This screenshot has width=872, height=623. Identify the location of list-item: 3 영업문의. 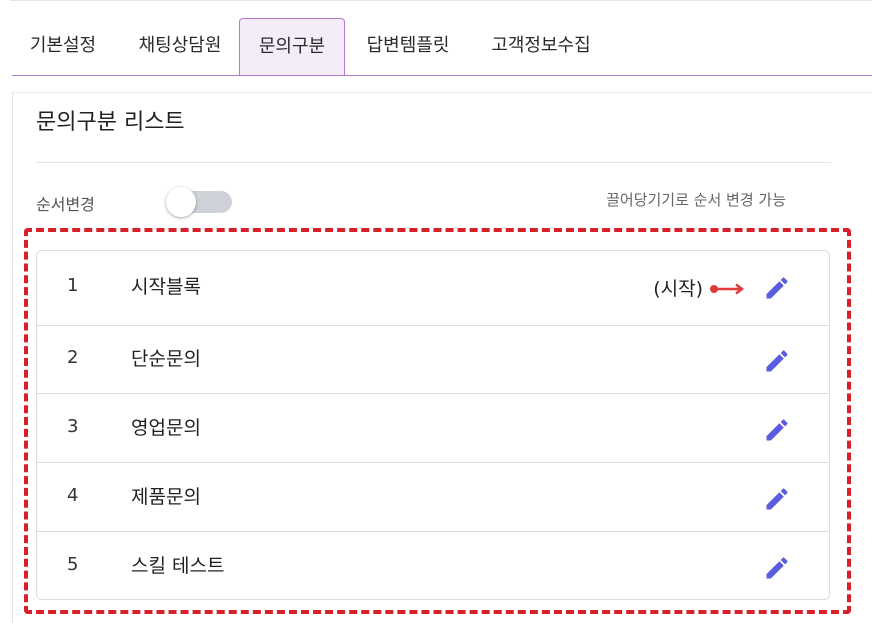
(433, 428).